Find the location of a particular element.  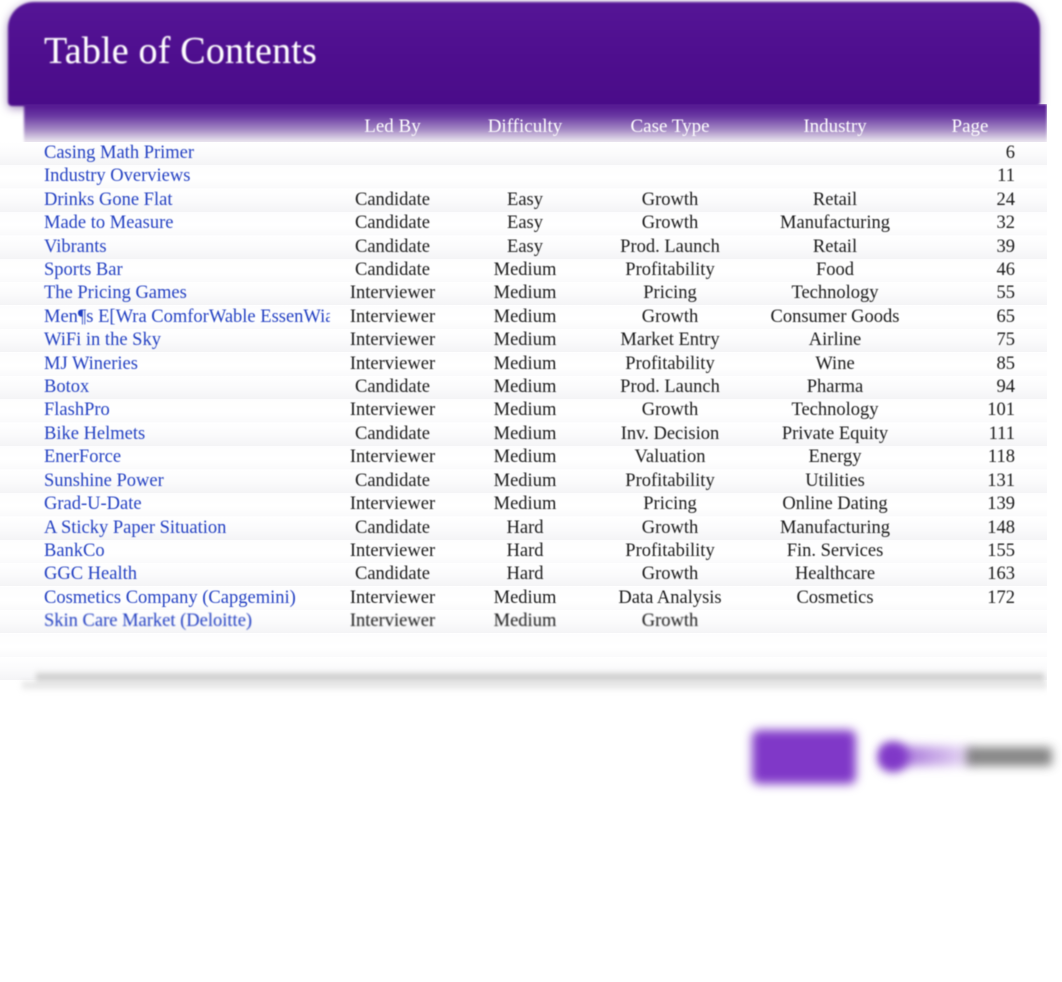

case-name-link: BankCo is located at coordinates (165, 551).